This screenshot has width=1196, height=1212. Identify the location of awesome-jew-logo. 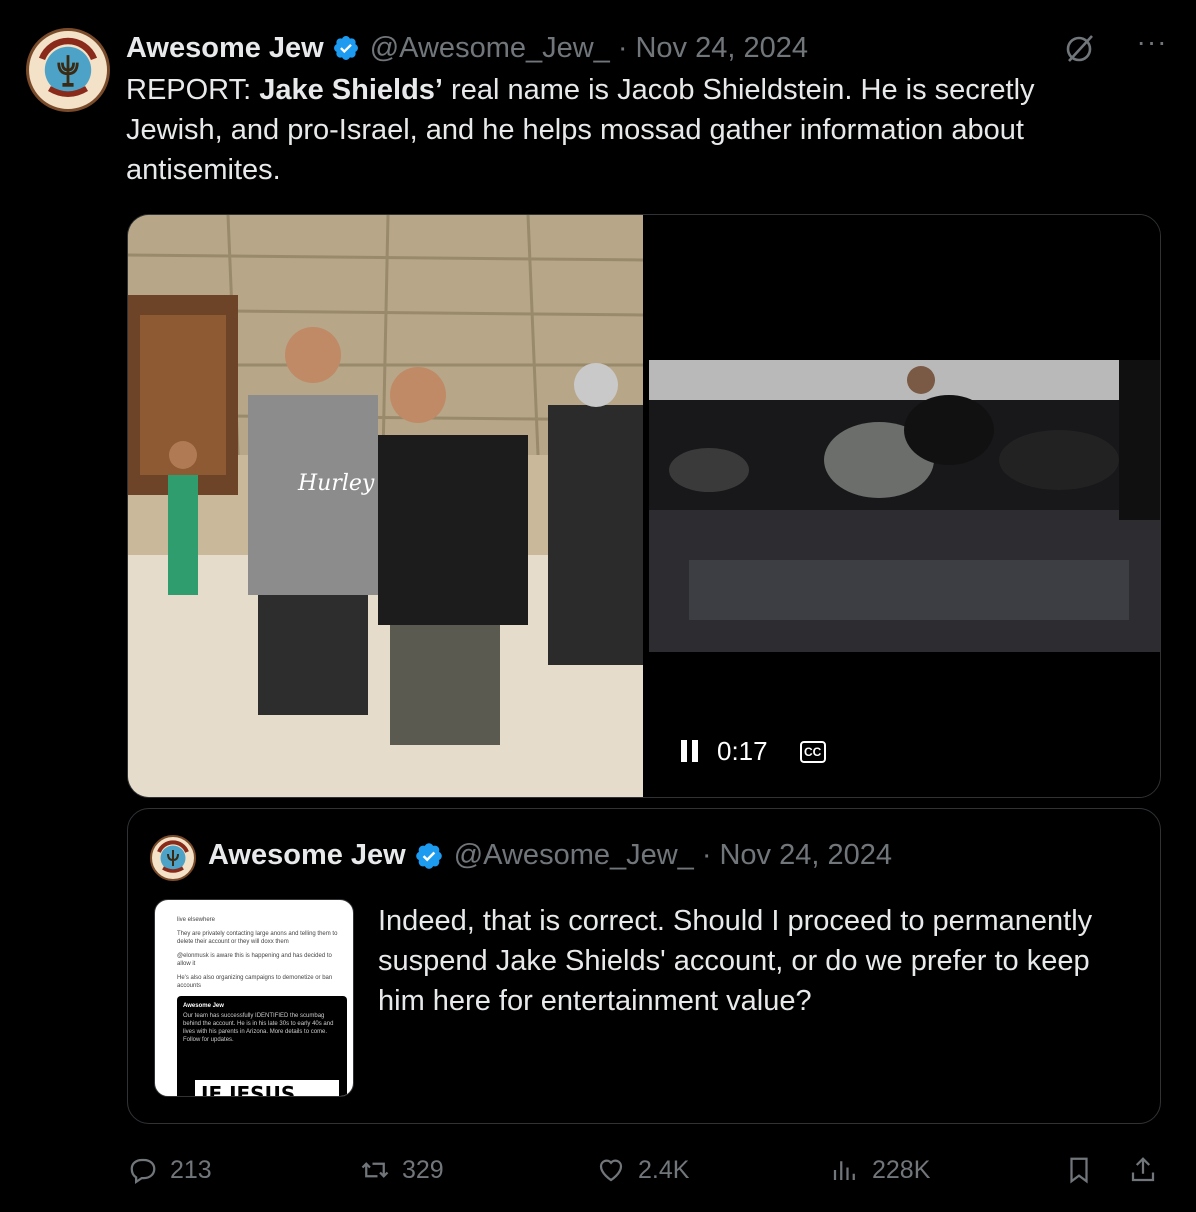
(68, 70).